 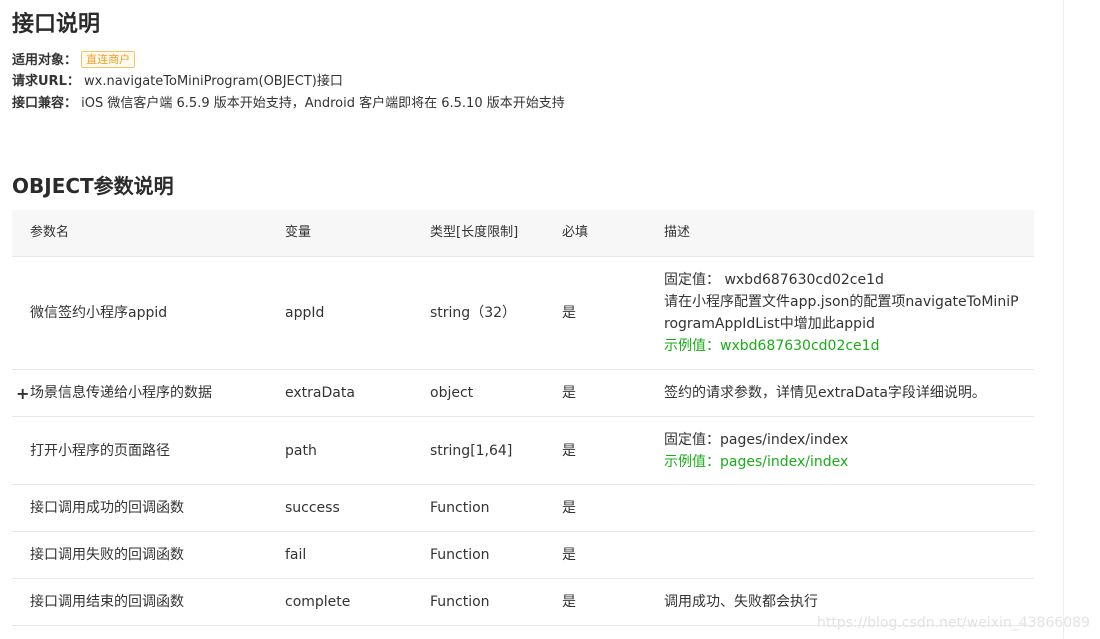 I want to click on desc-line: 签约的请求参数，详情见extraData字段详细说明。, so click(x=825, y=393).